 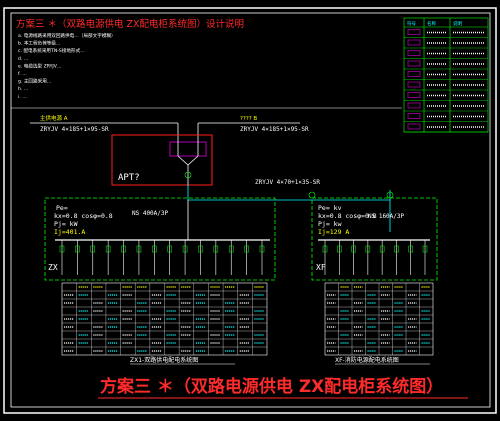 I want to click on xf-pj: Pj= kw, so click(x=330, y=224).